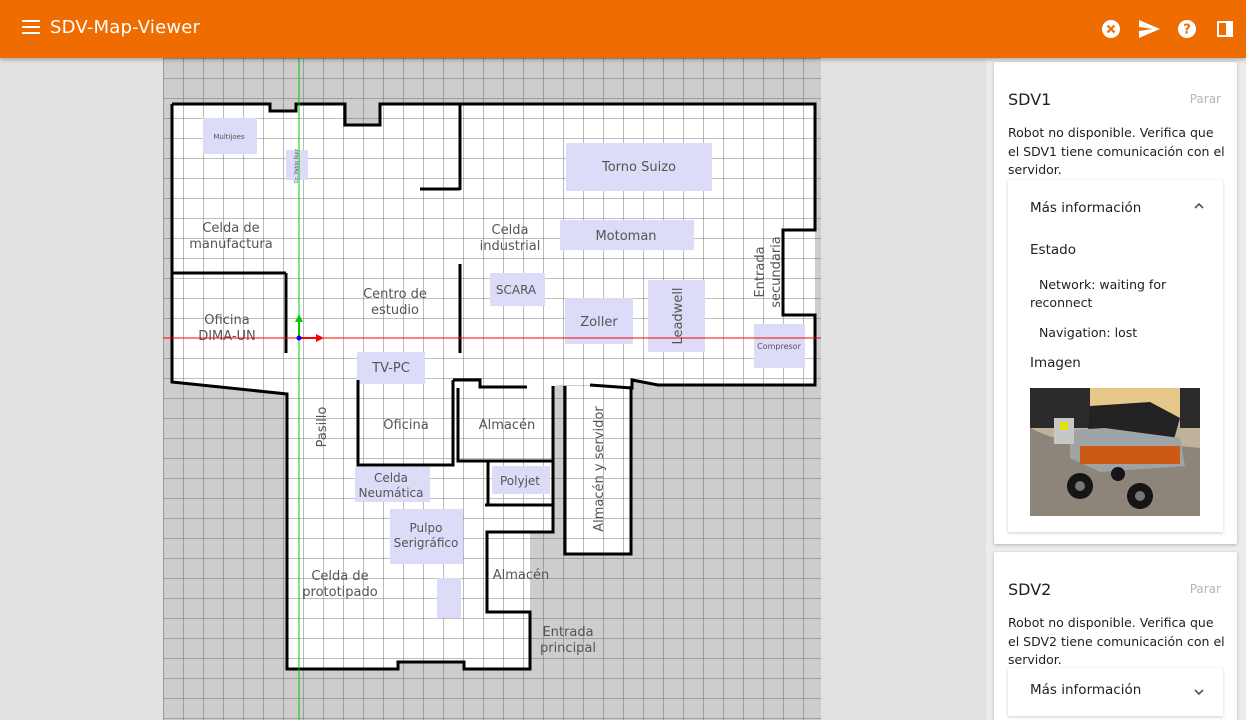 This screenshot has width=1246, height=720. I want to click on label-almacen-1: Almacén, so click(507, 425).